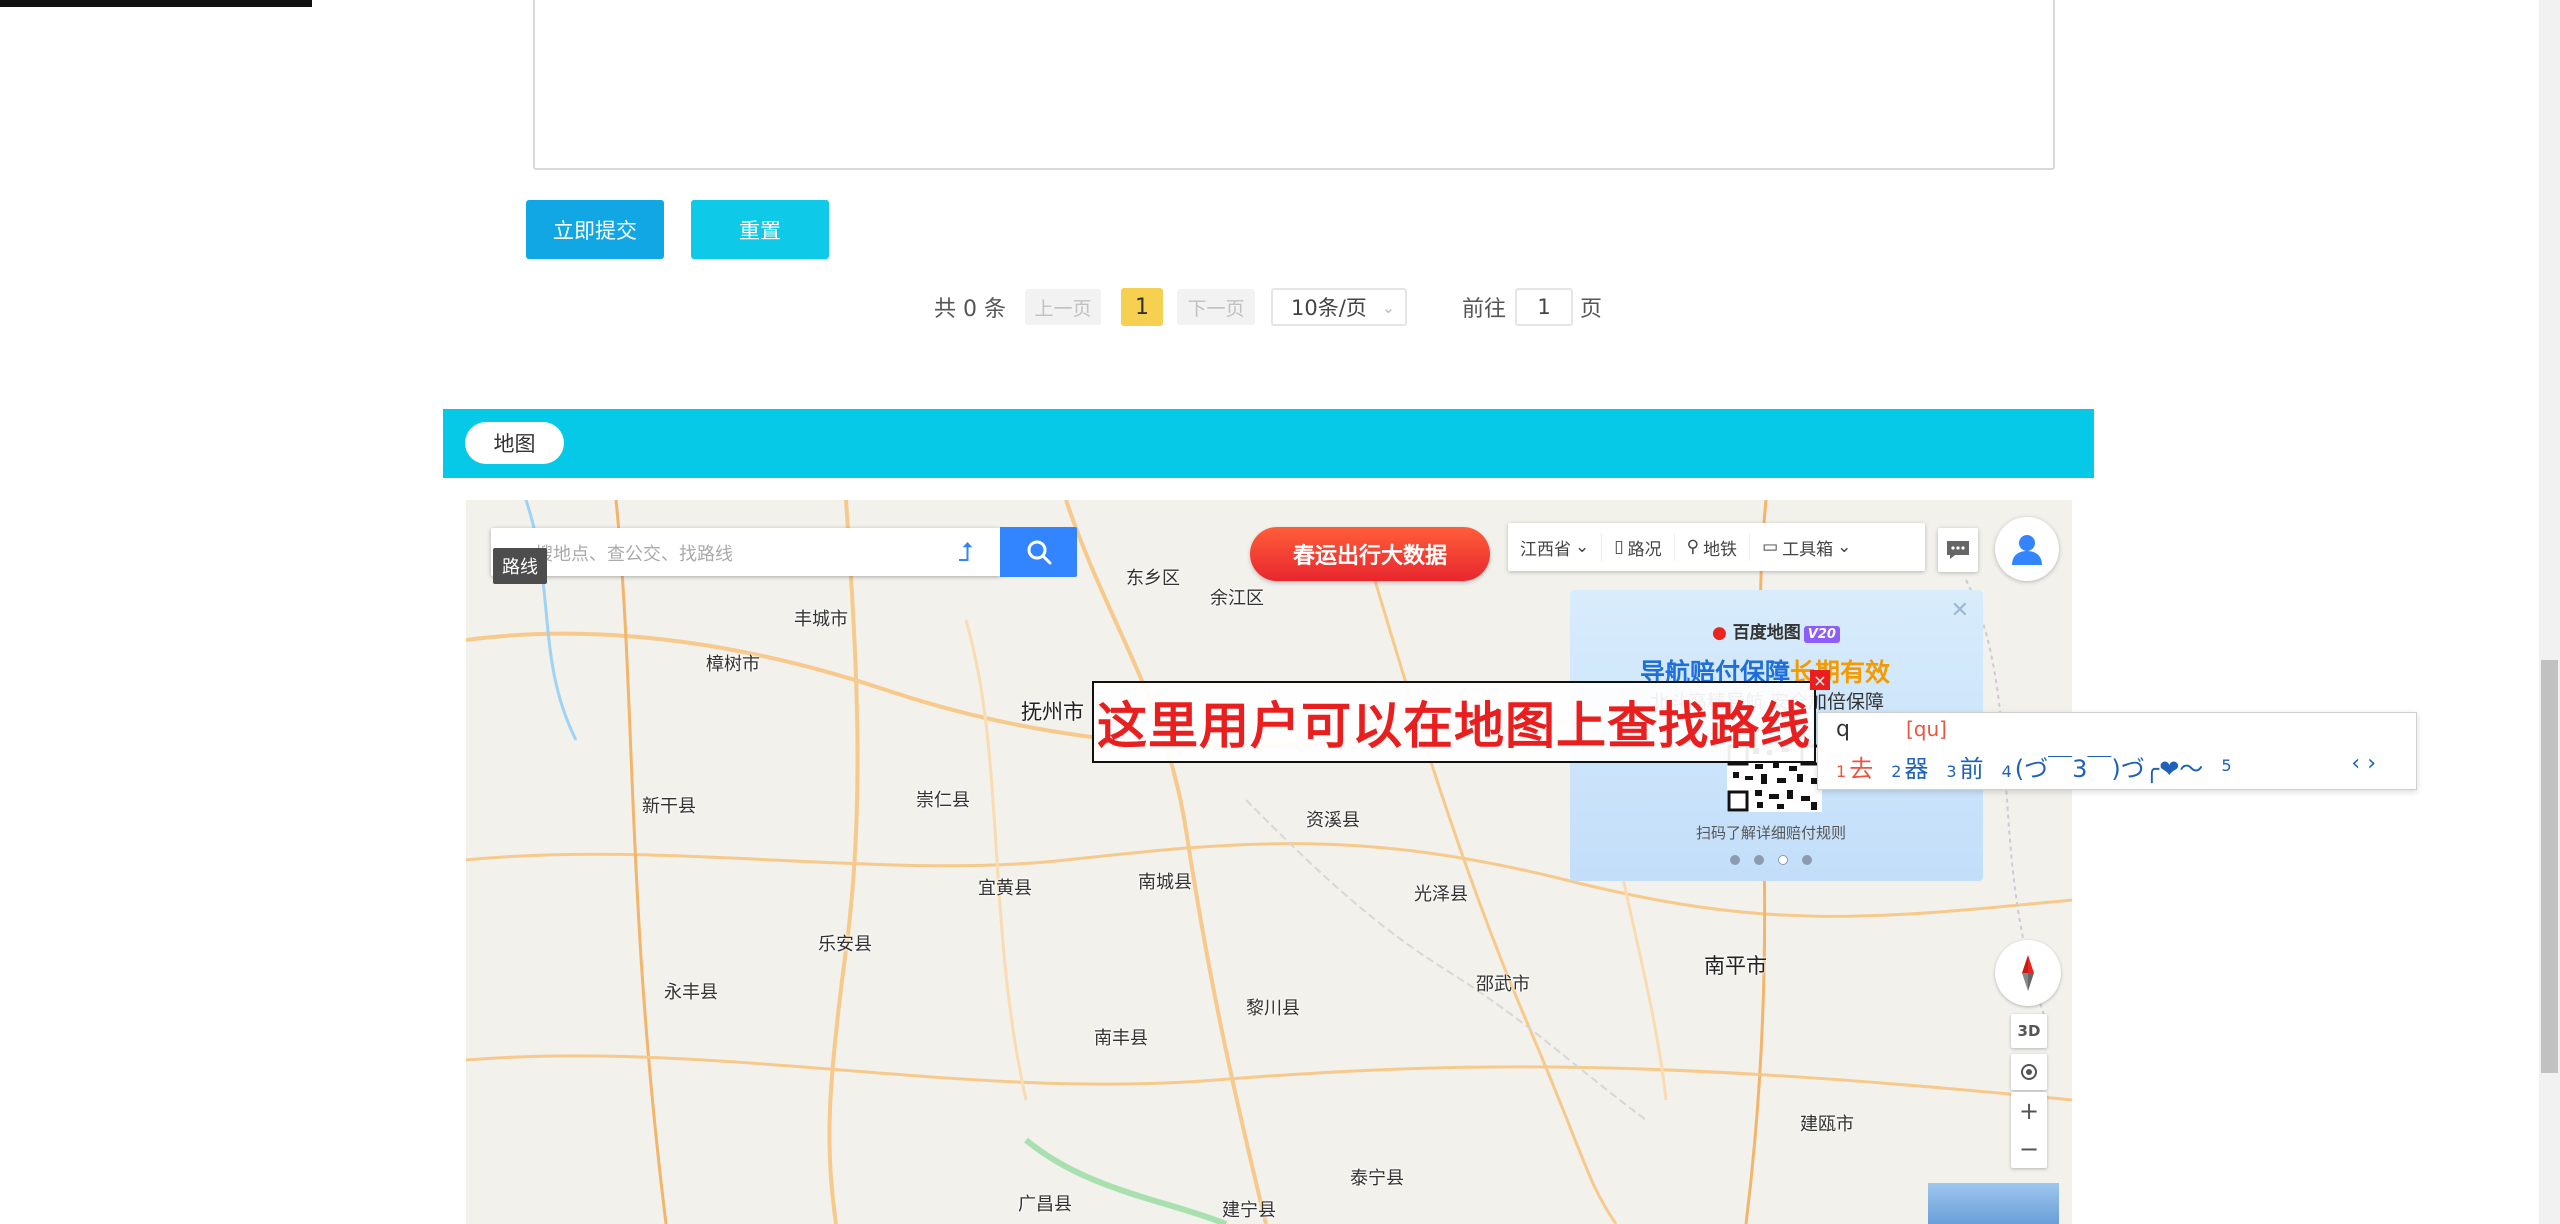  I want to click on ad-footer: 扫码了解详细赔付规则, so click(1771, 833).